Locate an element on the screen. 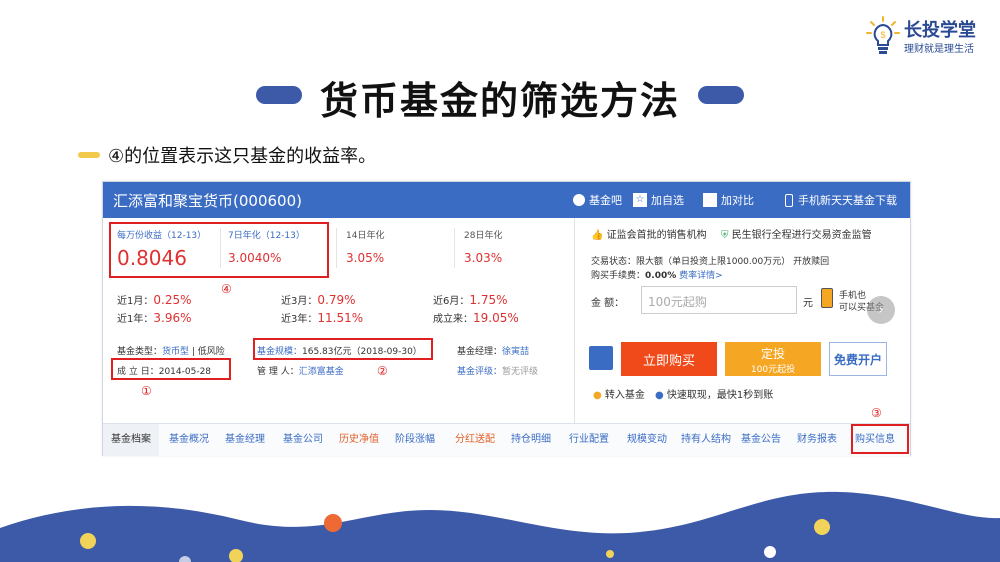 The width and height of the screenshot is (1000, 562). auto-invest-label: 定投 is located at coordinates (772, 354).